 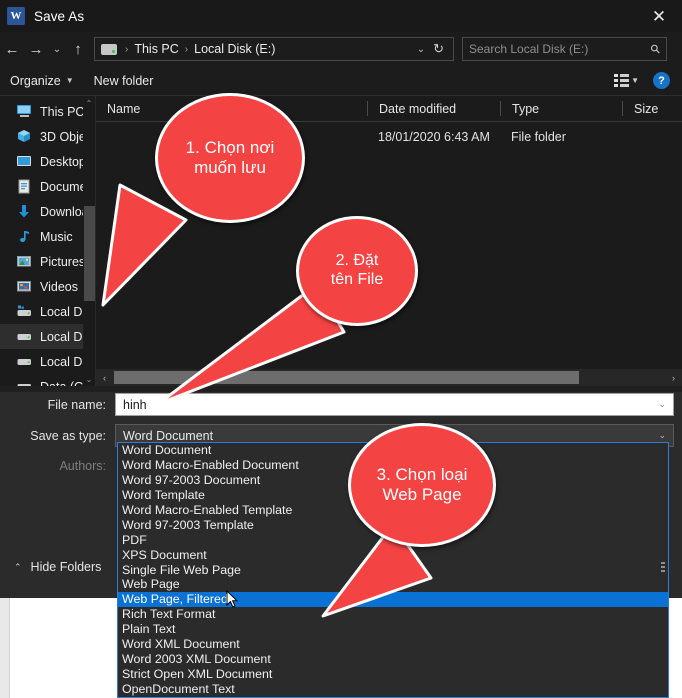 What do you see at coordinates (529, 49) in the screenshot?
I see `search-placeholder: Search Local Disk (E:)` at bounding box center [529, 49].